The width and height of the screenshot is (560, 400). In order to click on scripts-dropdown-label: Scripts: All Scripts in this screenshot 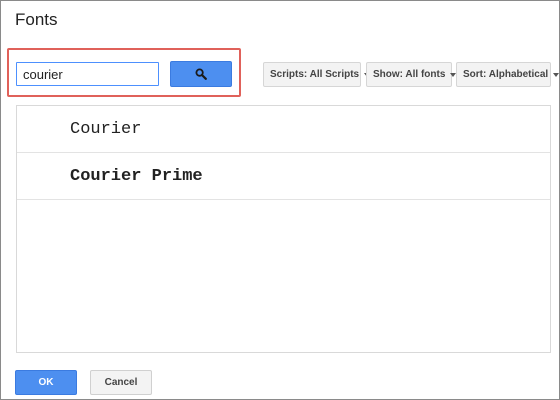, I will do `click(315, 74)`.